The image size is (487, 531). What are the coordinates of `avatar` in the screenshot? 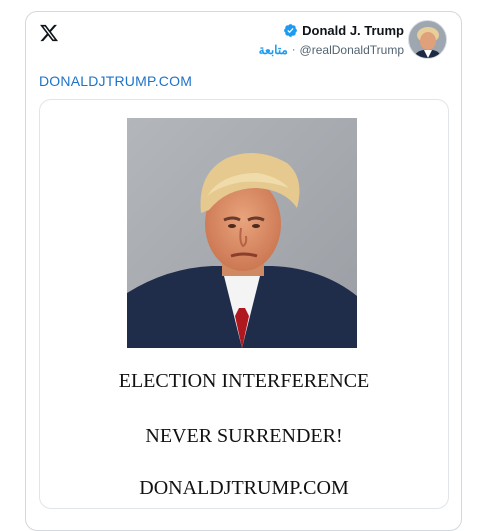 It's located at (427, 39).